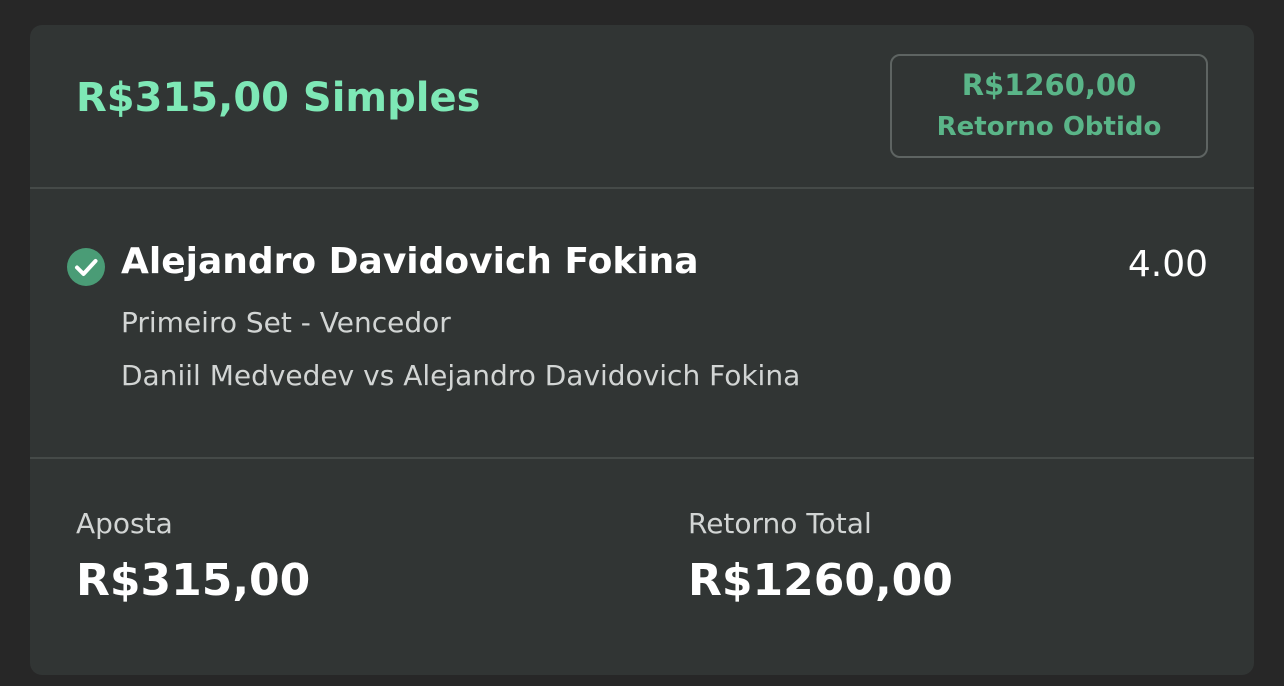 Image resolution: width=1284 pixels, height=686 pixels. I want to click on selection-odds: 4.00, so click(1167, 264).